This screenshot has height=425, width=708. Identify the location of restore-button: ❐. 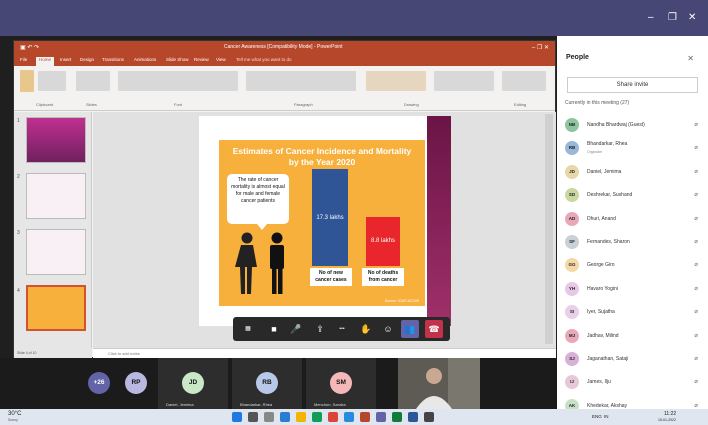
(672, 17).